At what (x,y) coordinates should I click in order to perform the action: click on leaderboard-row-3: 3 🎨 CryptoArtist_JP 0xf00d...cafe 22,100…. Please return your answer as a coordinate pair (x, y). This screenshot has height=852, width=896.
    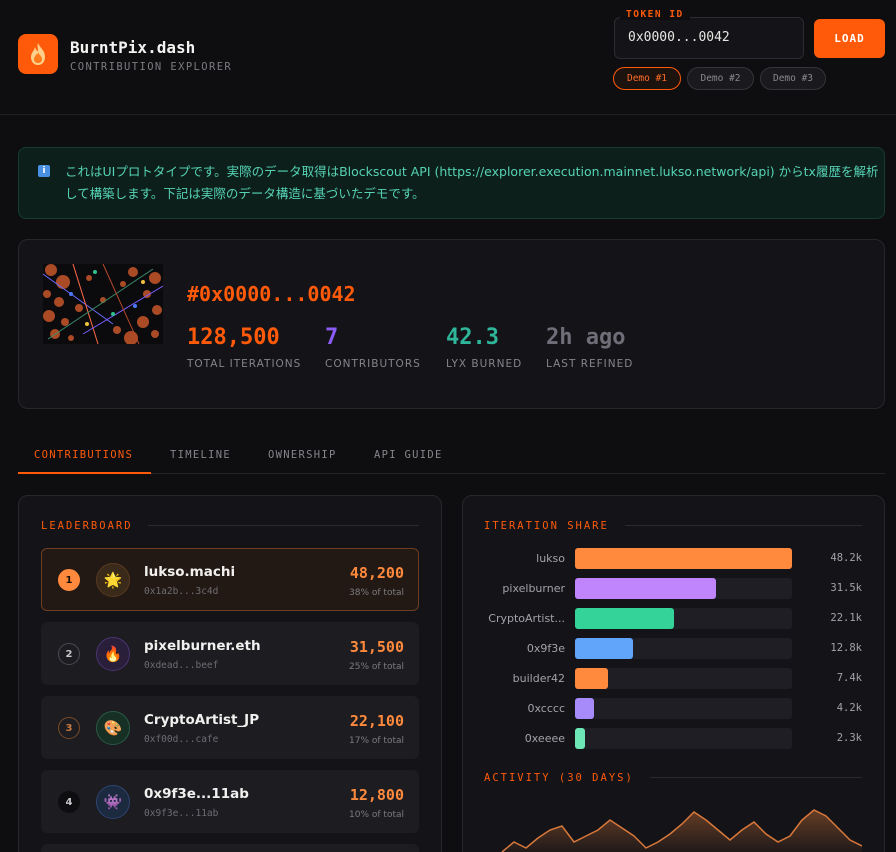
    Looking at the image, I should click on (230, 727).